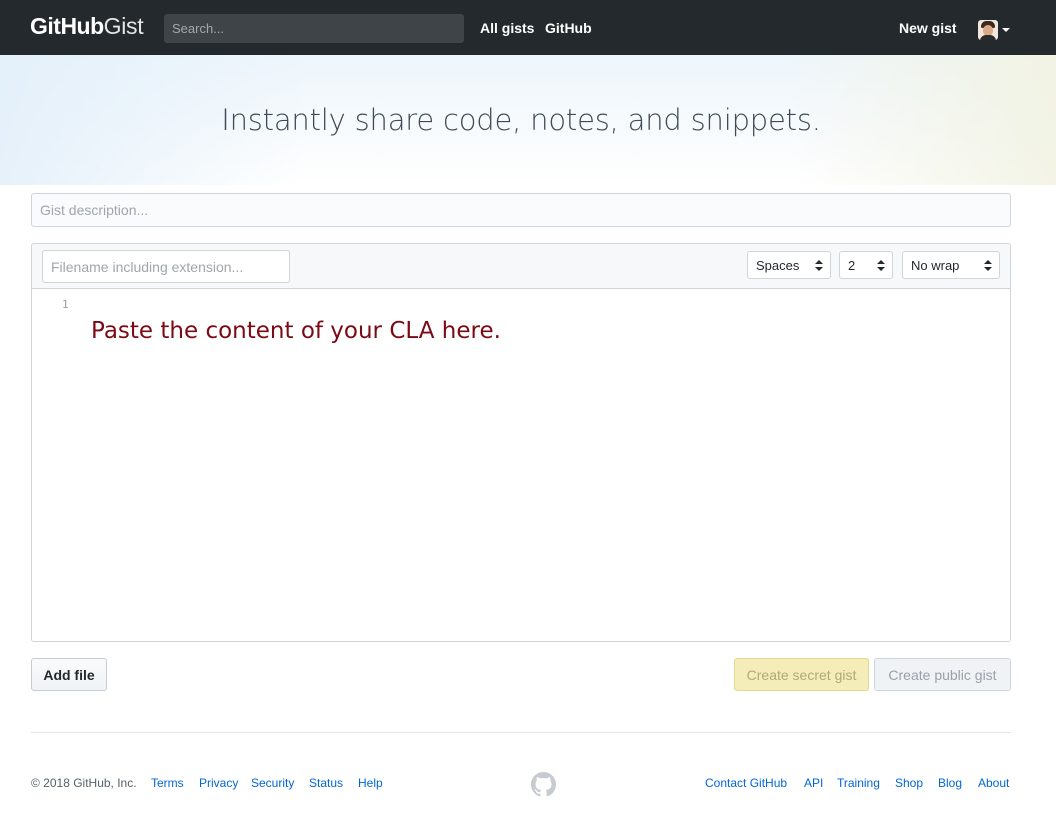  What do you see at coordinates (65, 304) in the screenshot?
I see `line-number: 1` at bounding box center [65, 304].